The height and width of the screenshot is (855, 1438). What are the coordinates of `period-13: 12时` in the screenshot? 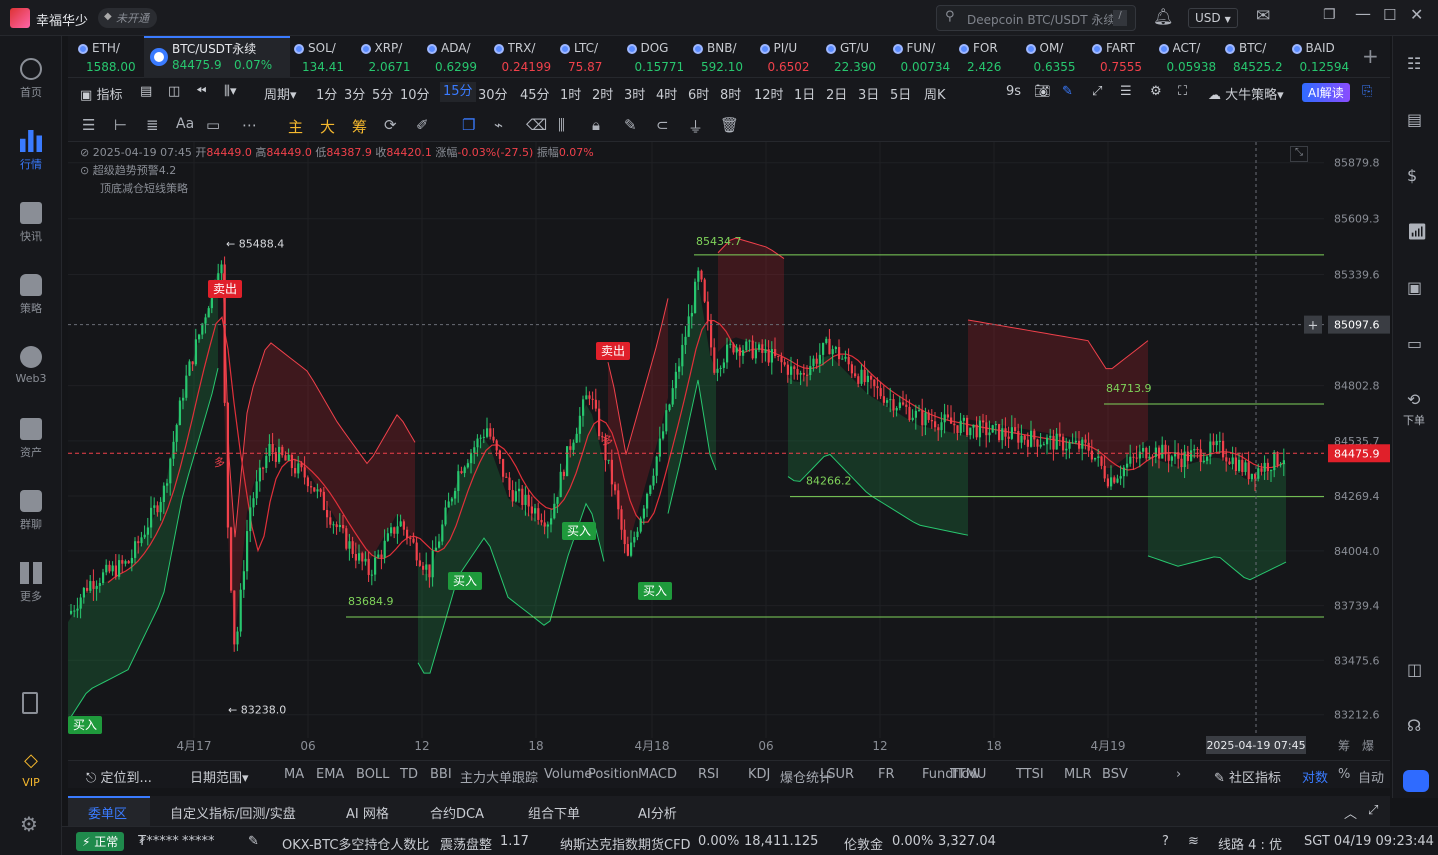 It's located at (769, 93).